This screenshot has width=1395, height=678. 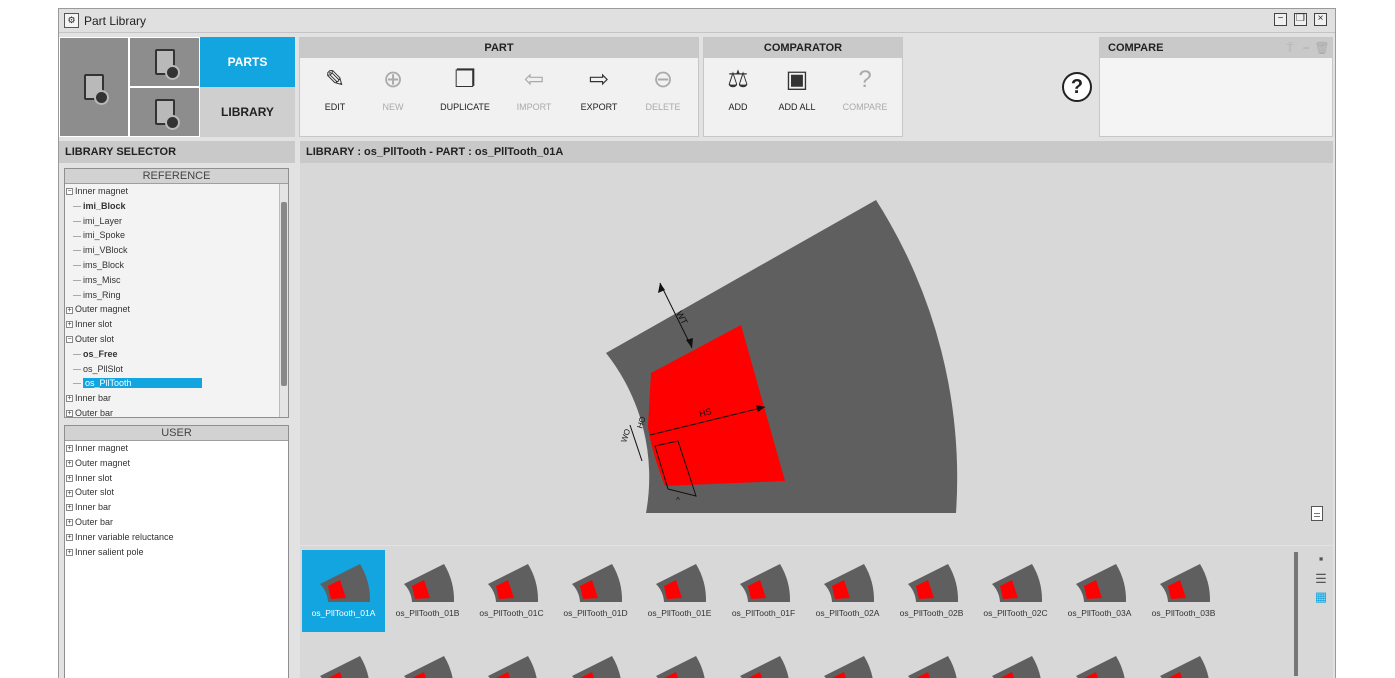 I want to click on part-thumbnail: os_PllTooth_01B, so click(x=427, y=591).